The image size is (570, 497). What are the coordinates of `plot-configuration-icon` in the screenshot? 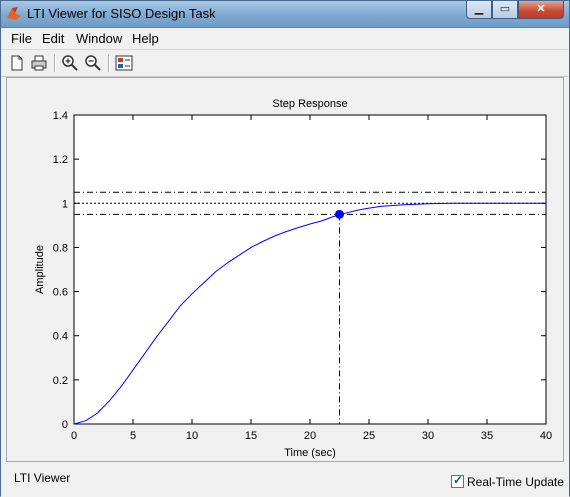 It's located at (124, 63).